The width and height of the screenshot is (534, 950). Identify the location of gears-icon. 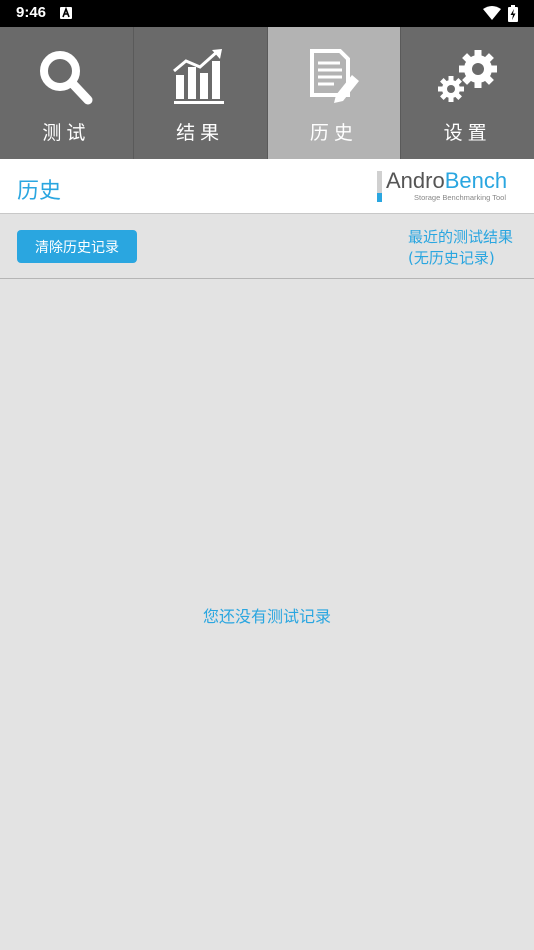
(467, 76).